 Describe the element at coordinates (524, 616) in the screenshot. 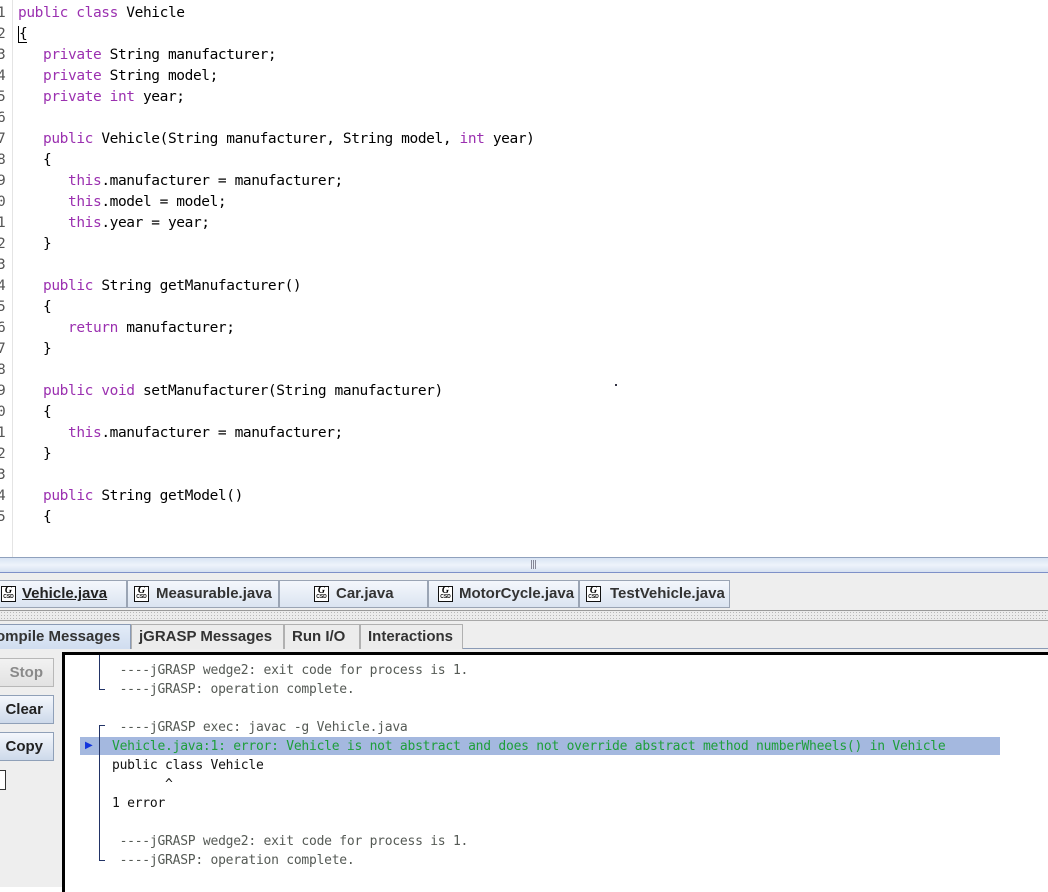

I see `dotted-divider` at that location.